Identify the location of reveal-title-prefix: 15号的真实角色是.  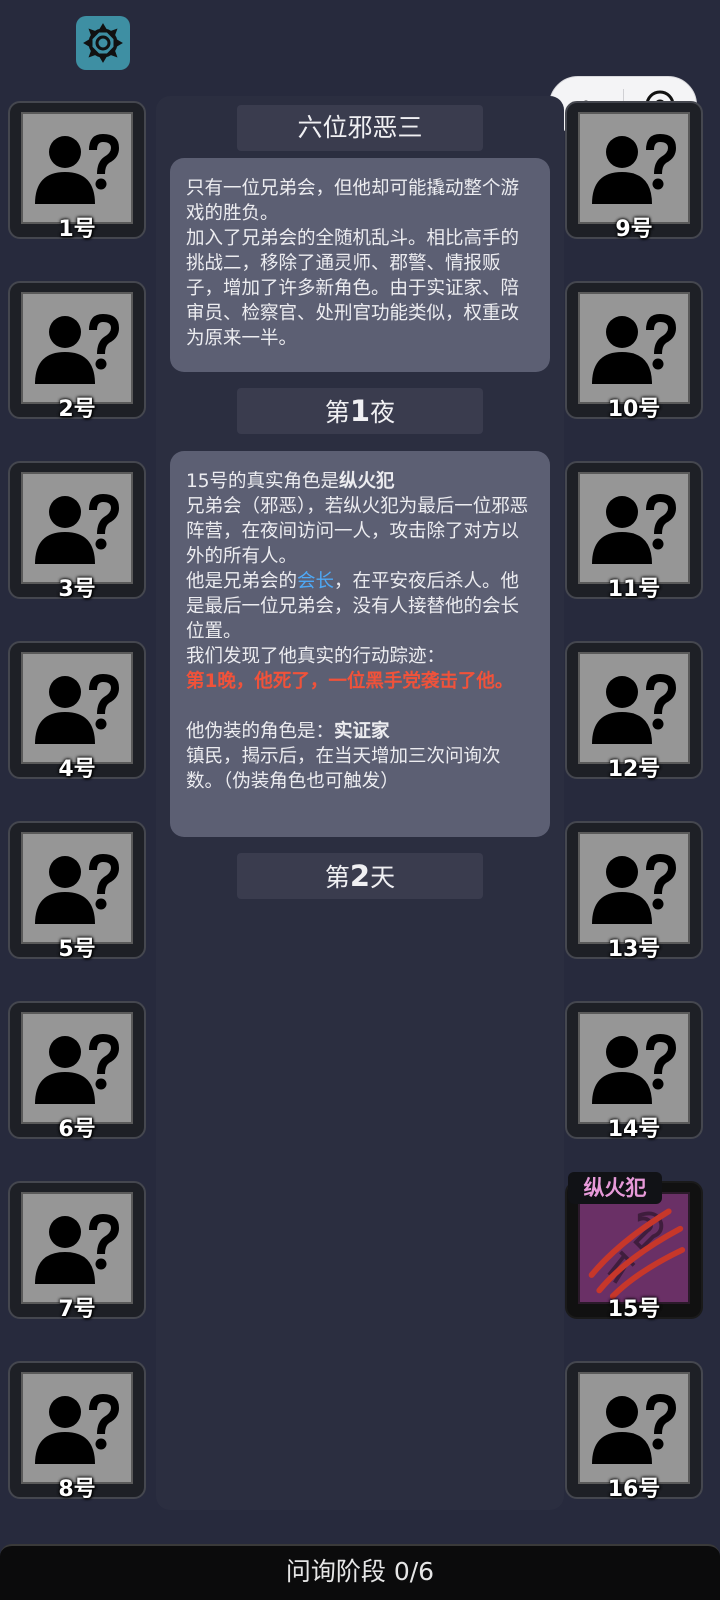
(263, 481).